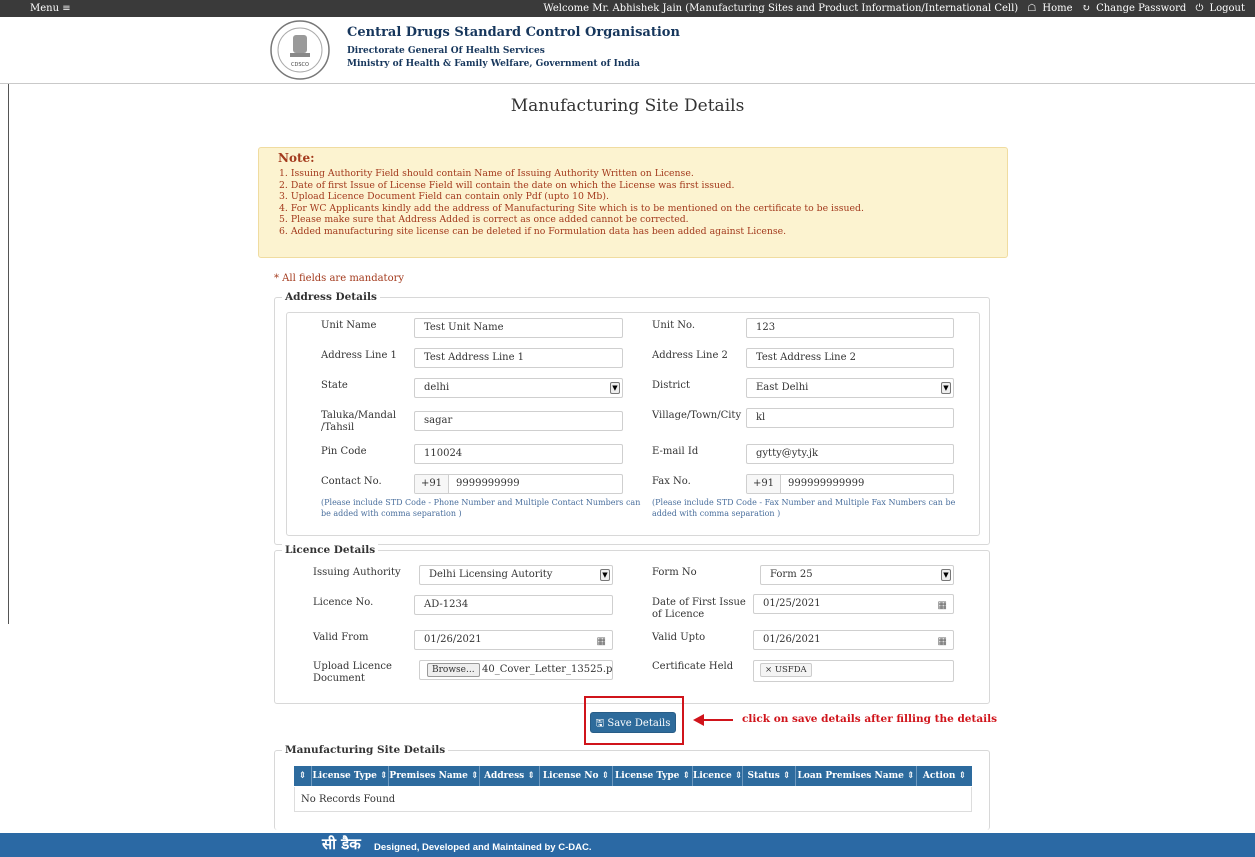  Describe the element at coordinates (671, 385) in the screenshot. I see `district-label: District` at that location.